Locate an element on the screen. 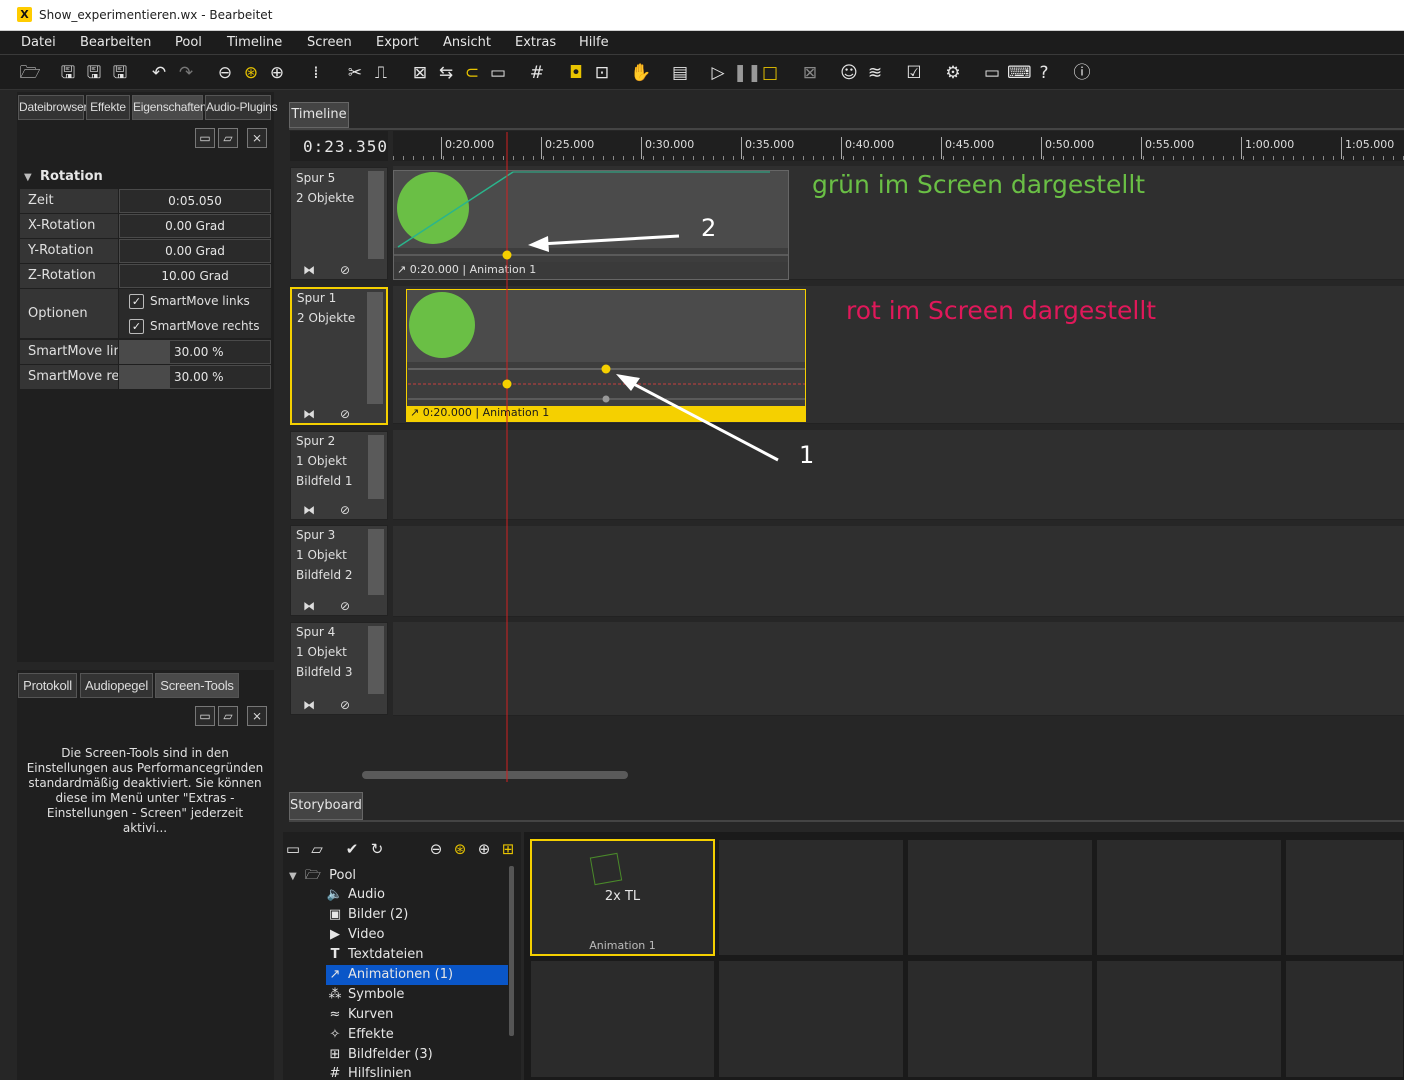 Image resolution: width=1404 pixels, height=1080 pixels. timeline-scrollbar is located at coordinates (495, 775).